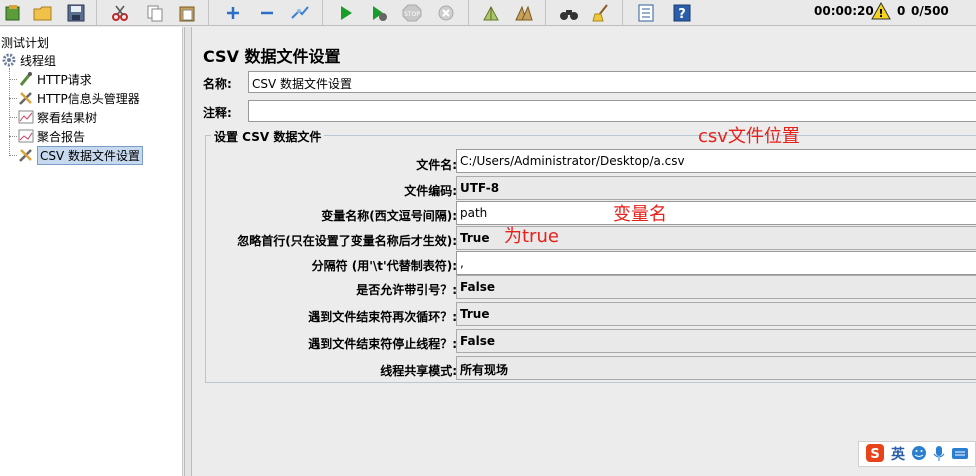 This screenshot has height=476, width=976. What do you see at coordinates (188, 251) in the screenshot?
I see `splitter-handle` at bounding box center [188, 251].